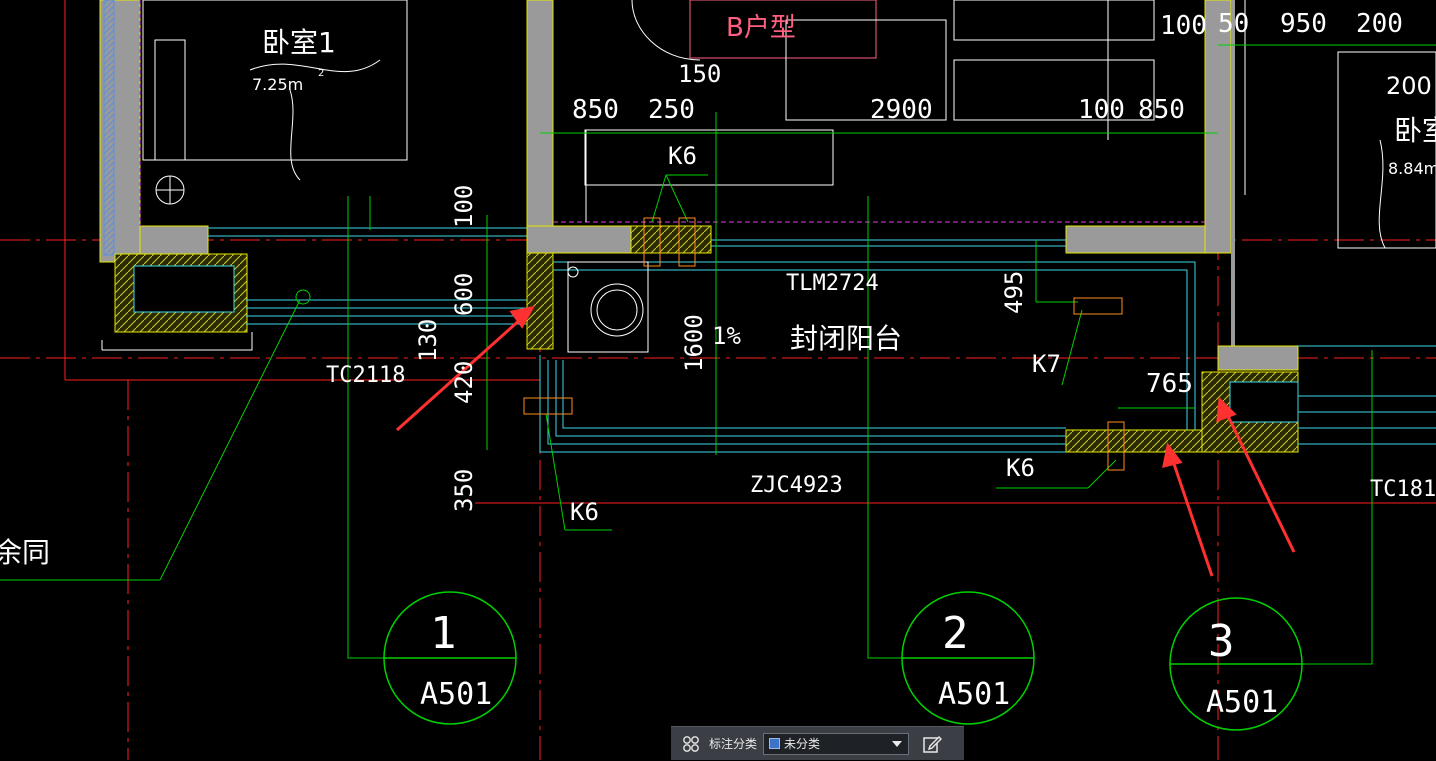  What do you see at coordinates (1403, 489) in the screenshot?
I see `label-tc1818: TC1818` at bounding box center [1403, 489].